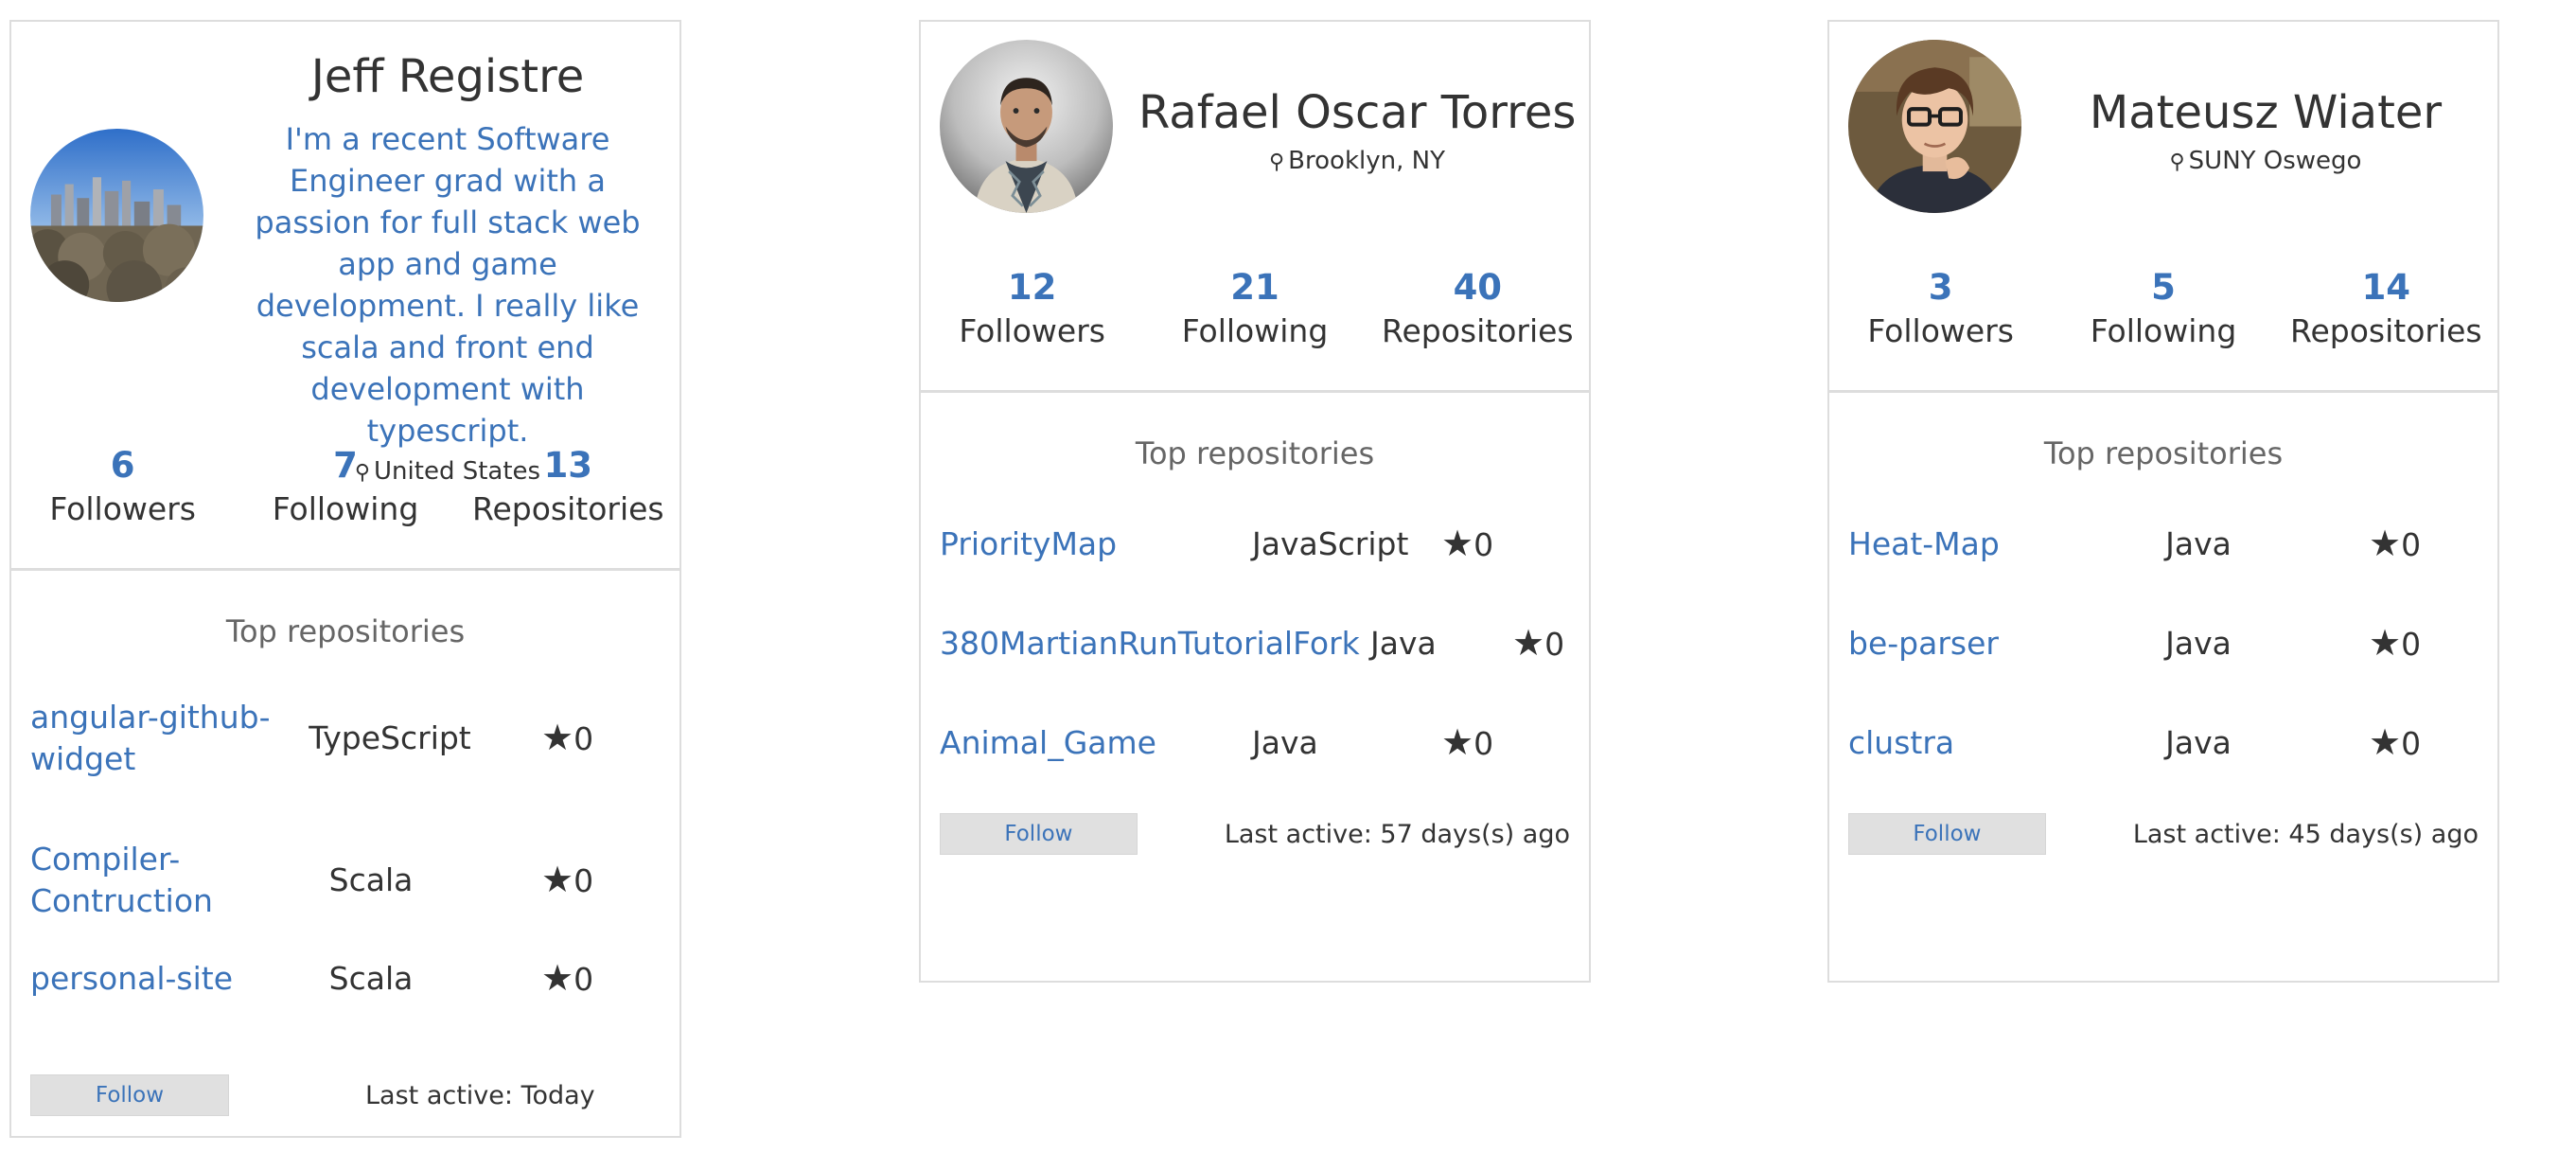 This screenshot has width=2576, height=1153. I want to click on repo-row: personal-site Scala ★0, so click(345, 979).